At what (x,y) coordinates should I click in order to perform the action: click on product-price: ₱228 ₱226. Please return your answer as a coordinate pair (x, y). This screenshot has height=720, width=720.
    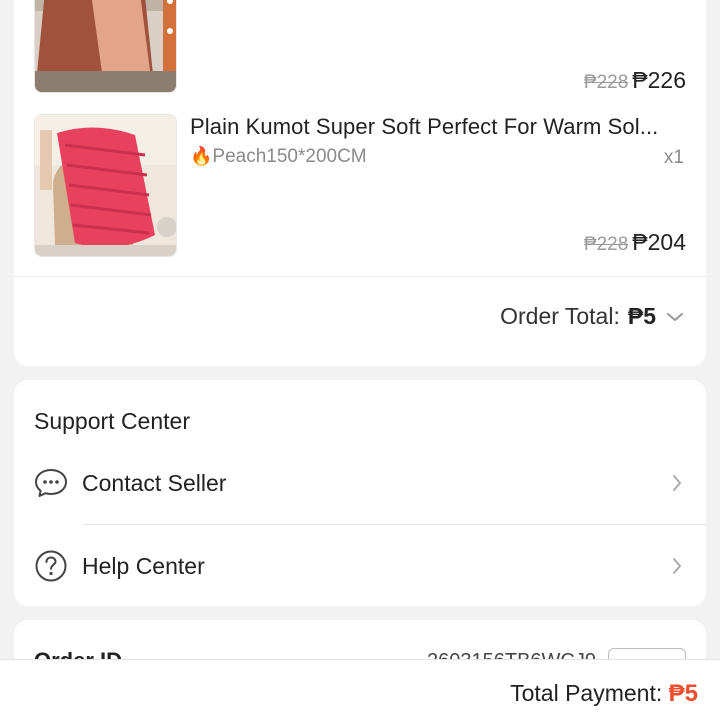
    Looking at the image, I should click on (635, 80).